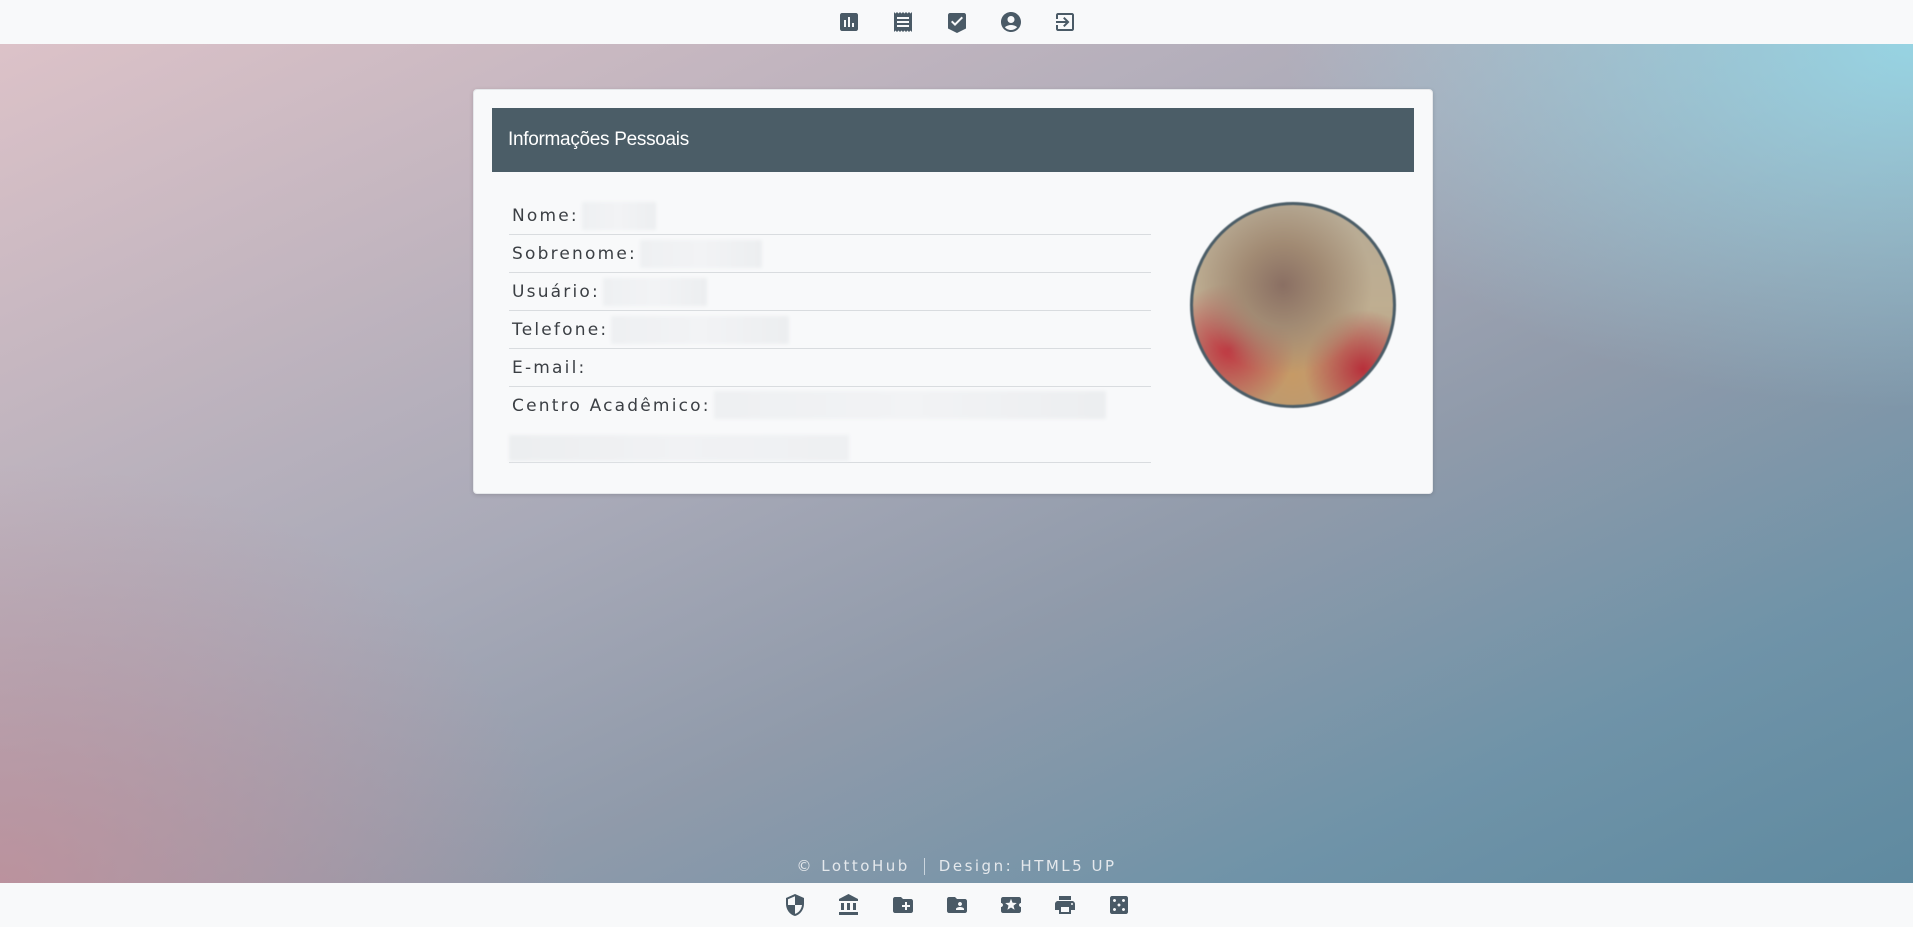  Describe the element at coordinates (953, 140) in the screenshot. I see `card-header: Informações Pessoais` at that location.